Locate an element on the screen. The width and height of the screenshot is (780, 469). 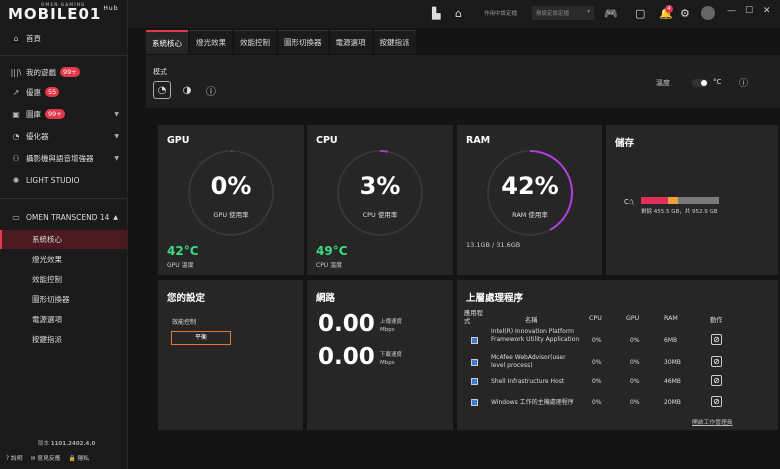
subnav-label: 按鍵指派 is located at coordinates (47, 339).